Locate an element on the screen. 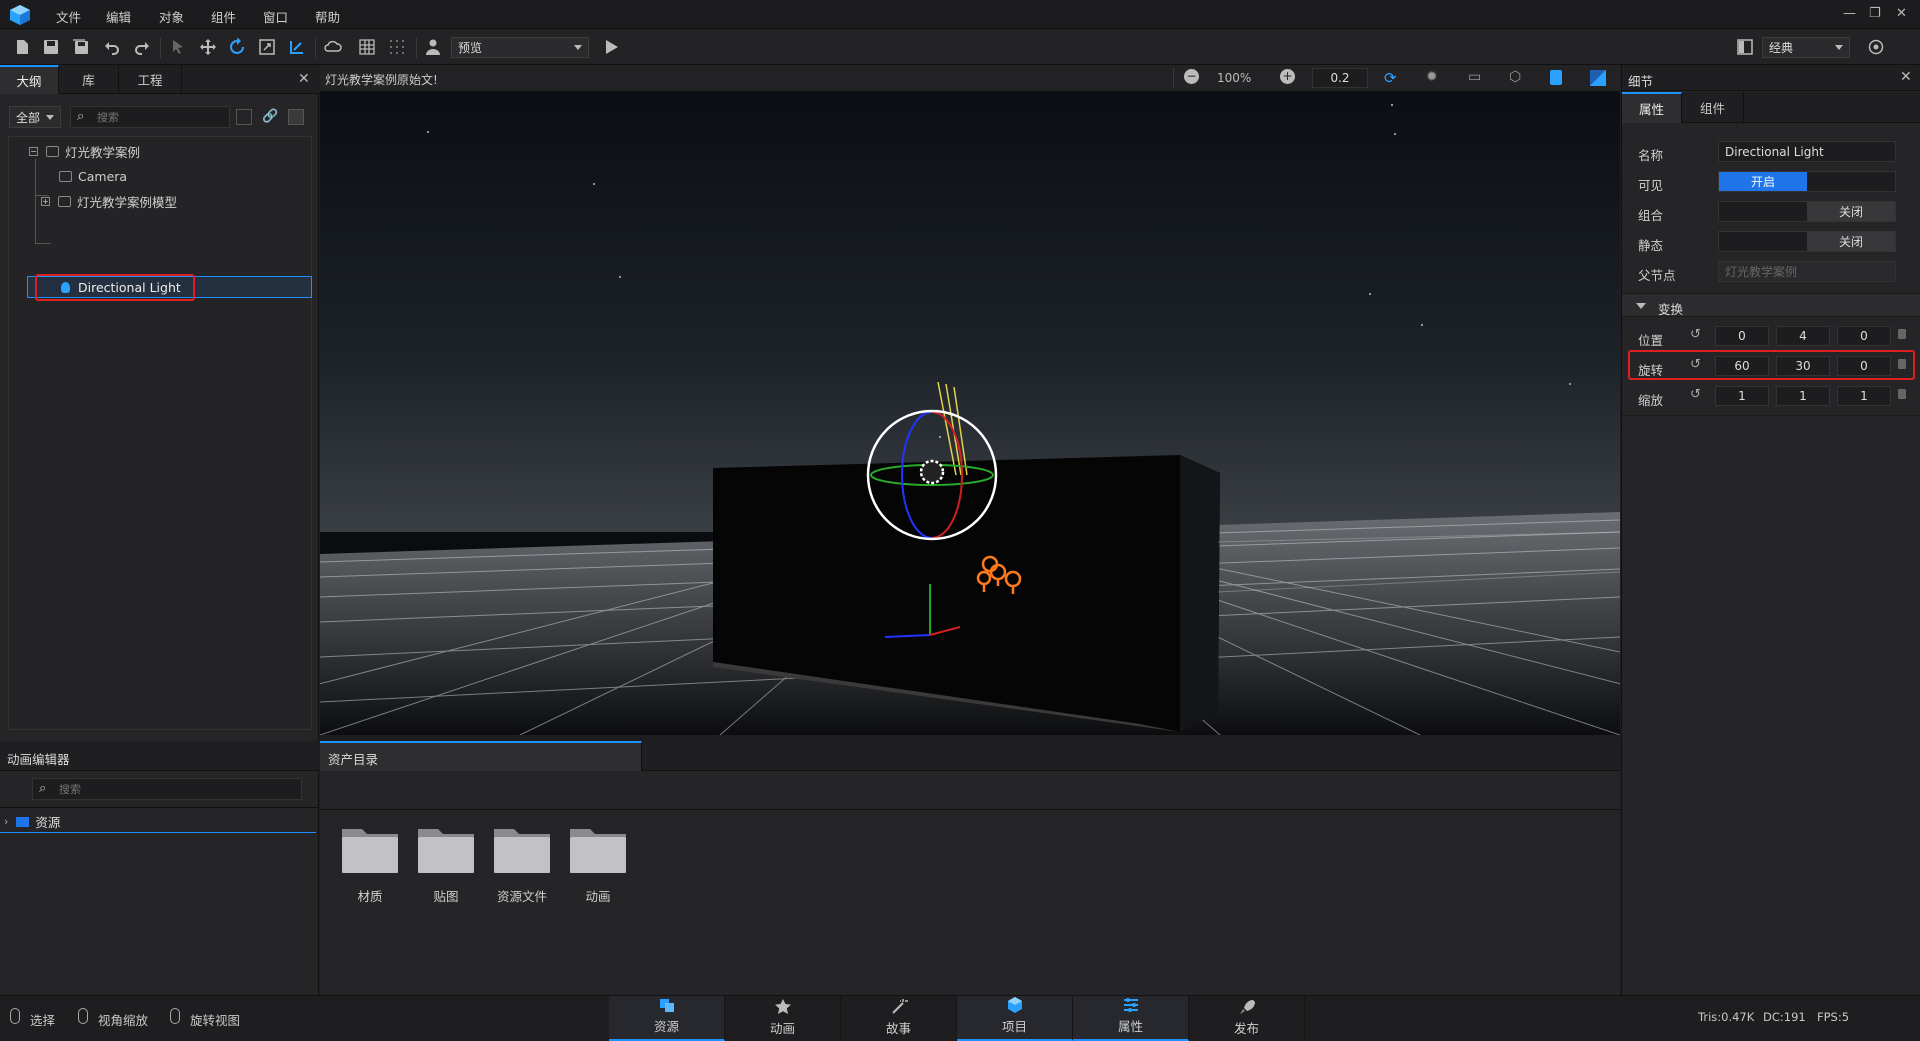 This screenshot has width=1920, height=1041. zoom-out-icon: − is located at coordinates (1191, 76).